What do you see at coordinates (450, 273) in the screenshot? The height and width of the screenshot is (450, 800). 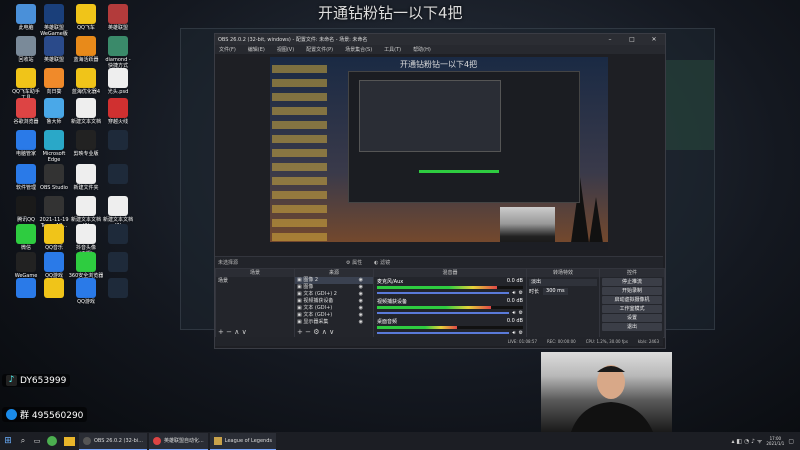 I see `mixer-header: 混音器` at bounding box center [450, 273].